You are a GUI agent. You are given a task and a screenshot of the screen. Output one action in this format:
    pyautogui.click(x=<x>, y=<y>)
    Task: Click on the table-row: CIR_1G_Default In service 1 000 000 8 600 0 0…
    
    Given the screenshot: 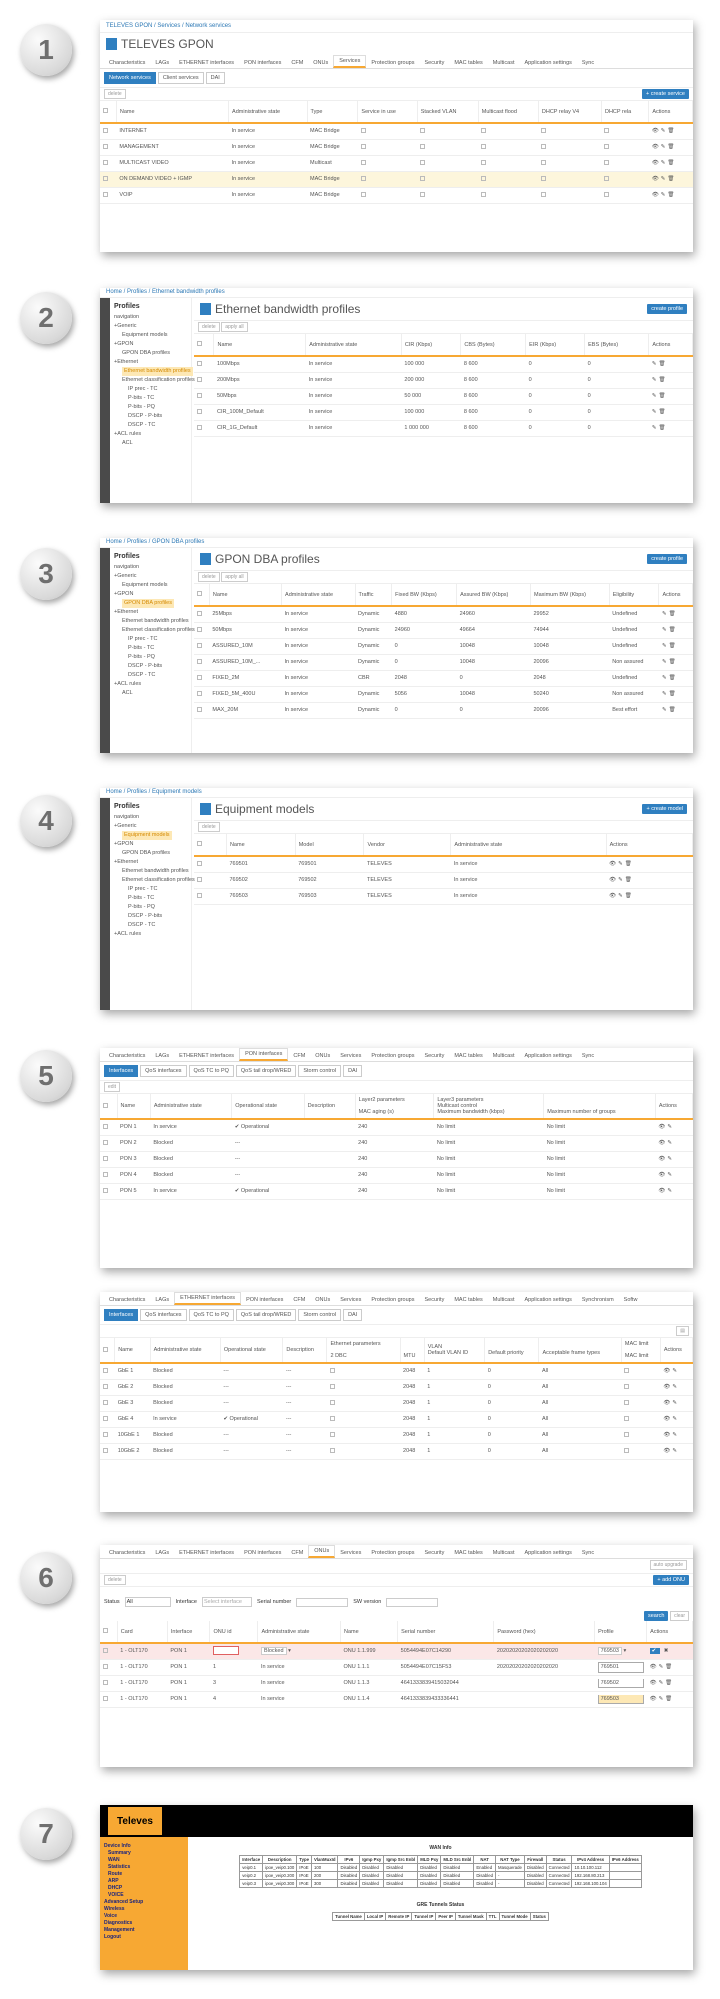 What is the action you would take?
    pyautogui.click(x=443, y=428)
    